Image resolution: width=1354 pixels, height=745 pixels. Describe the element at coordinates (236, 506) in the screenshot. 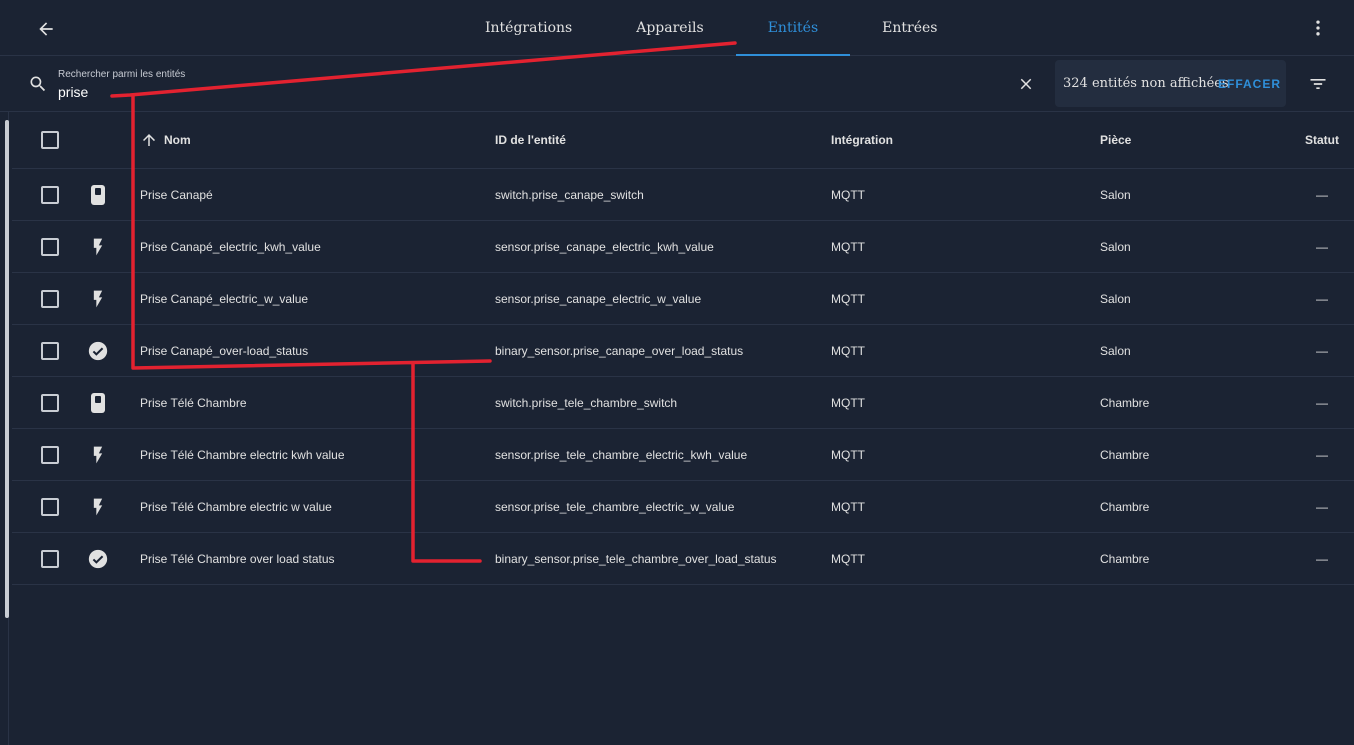

I see `entity-name: Prise Télé Chambre electric w value` at that location.